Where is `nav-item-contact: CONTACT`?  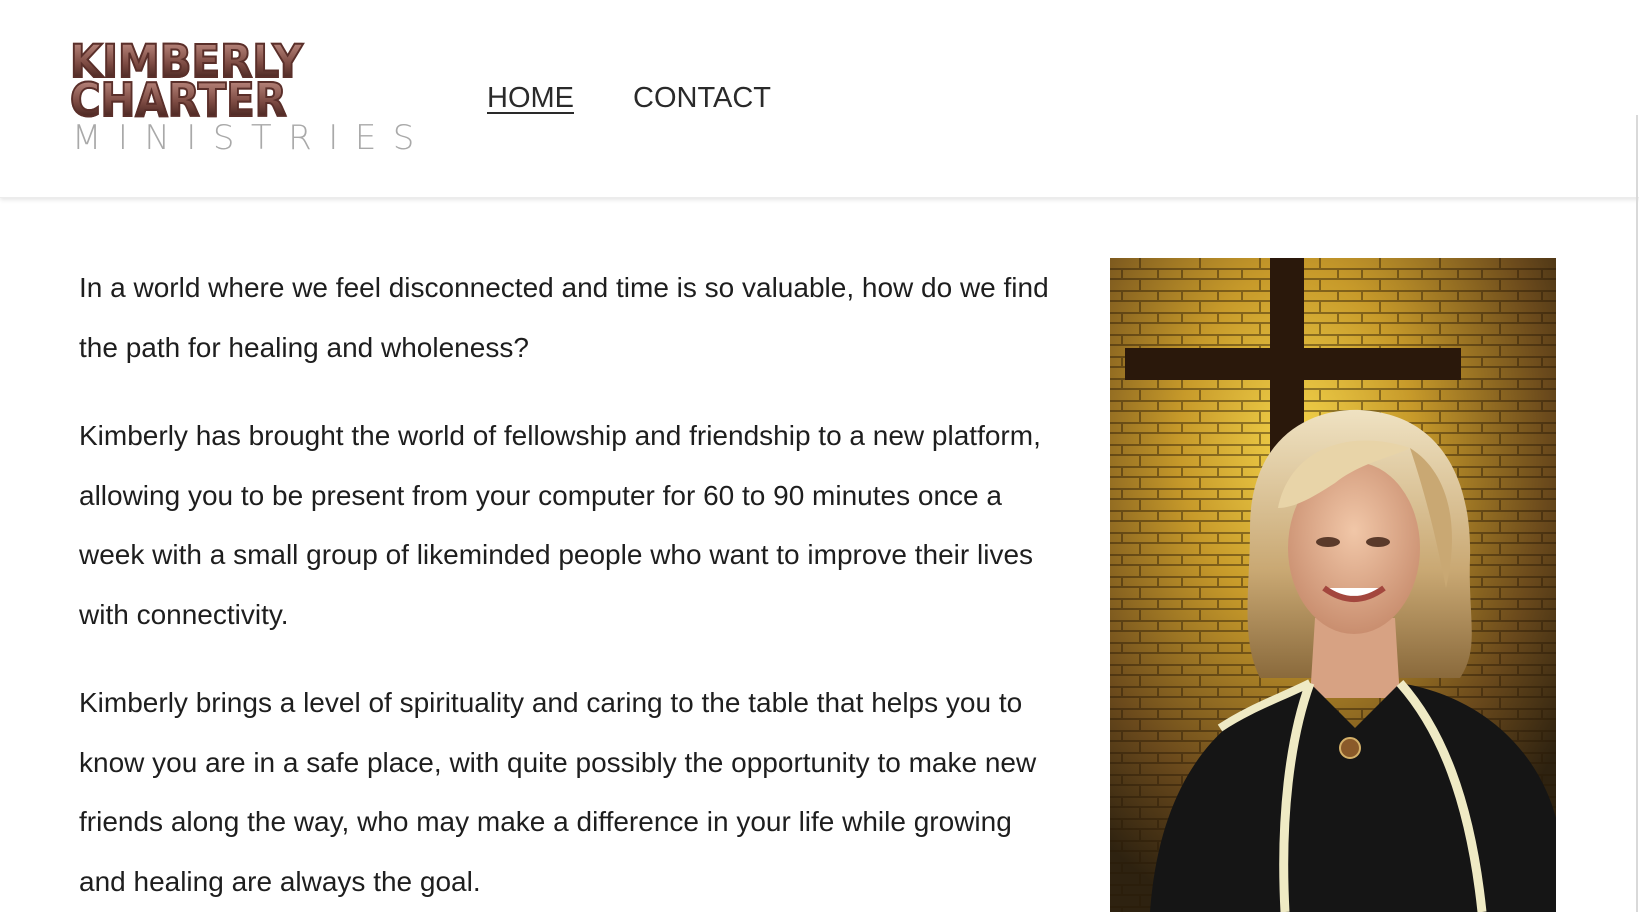
nav-item-contact: CONTACT is located at coordinates (702, 98).